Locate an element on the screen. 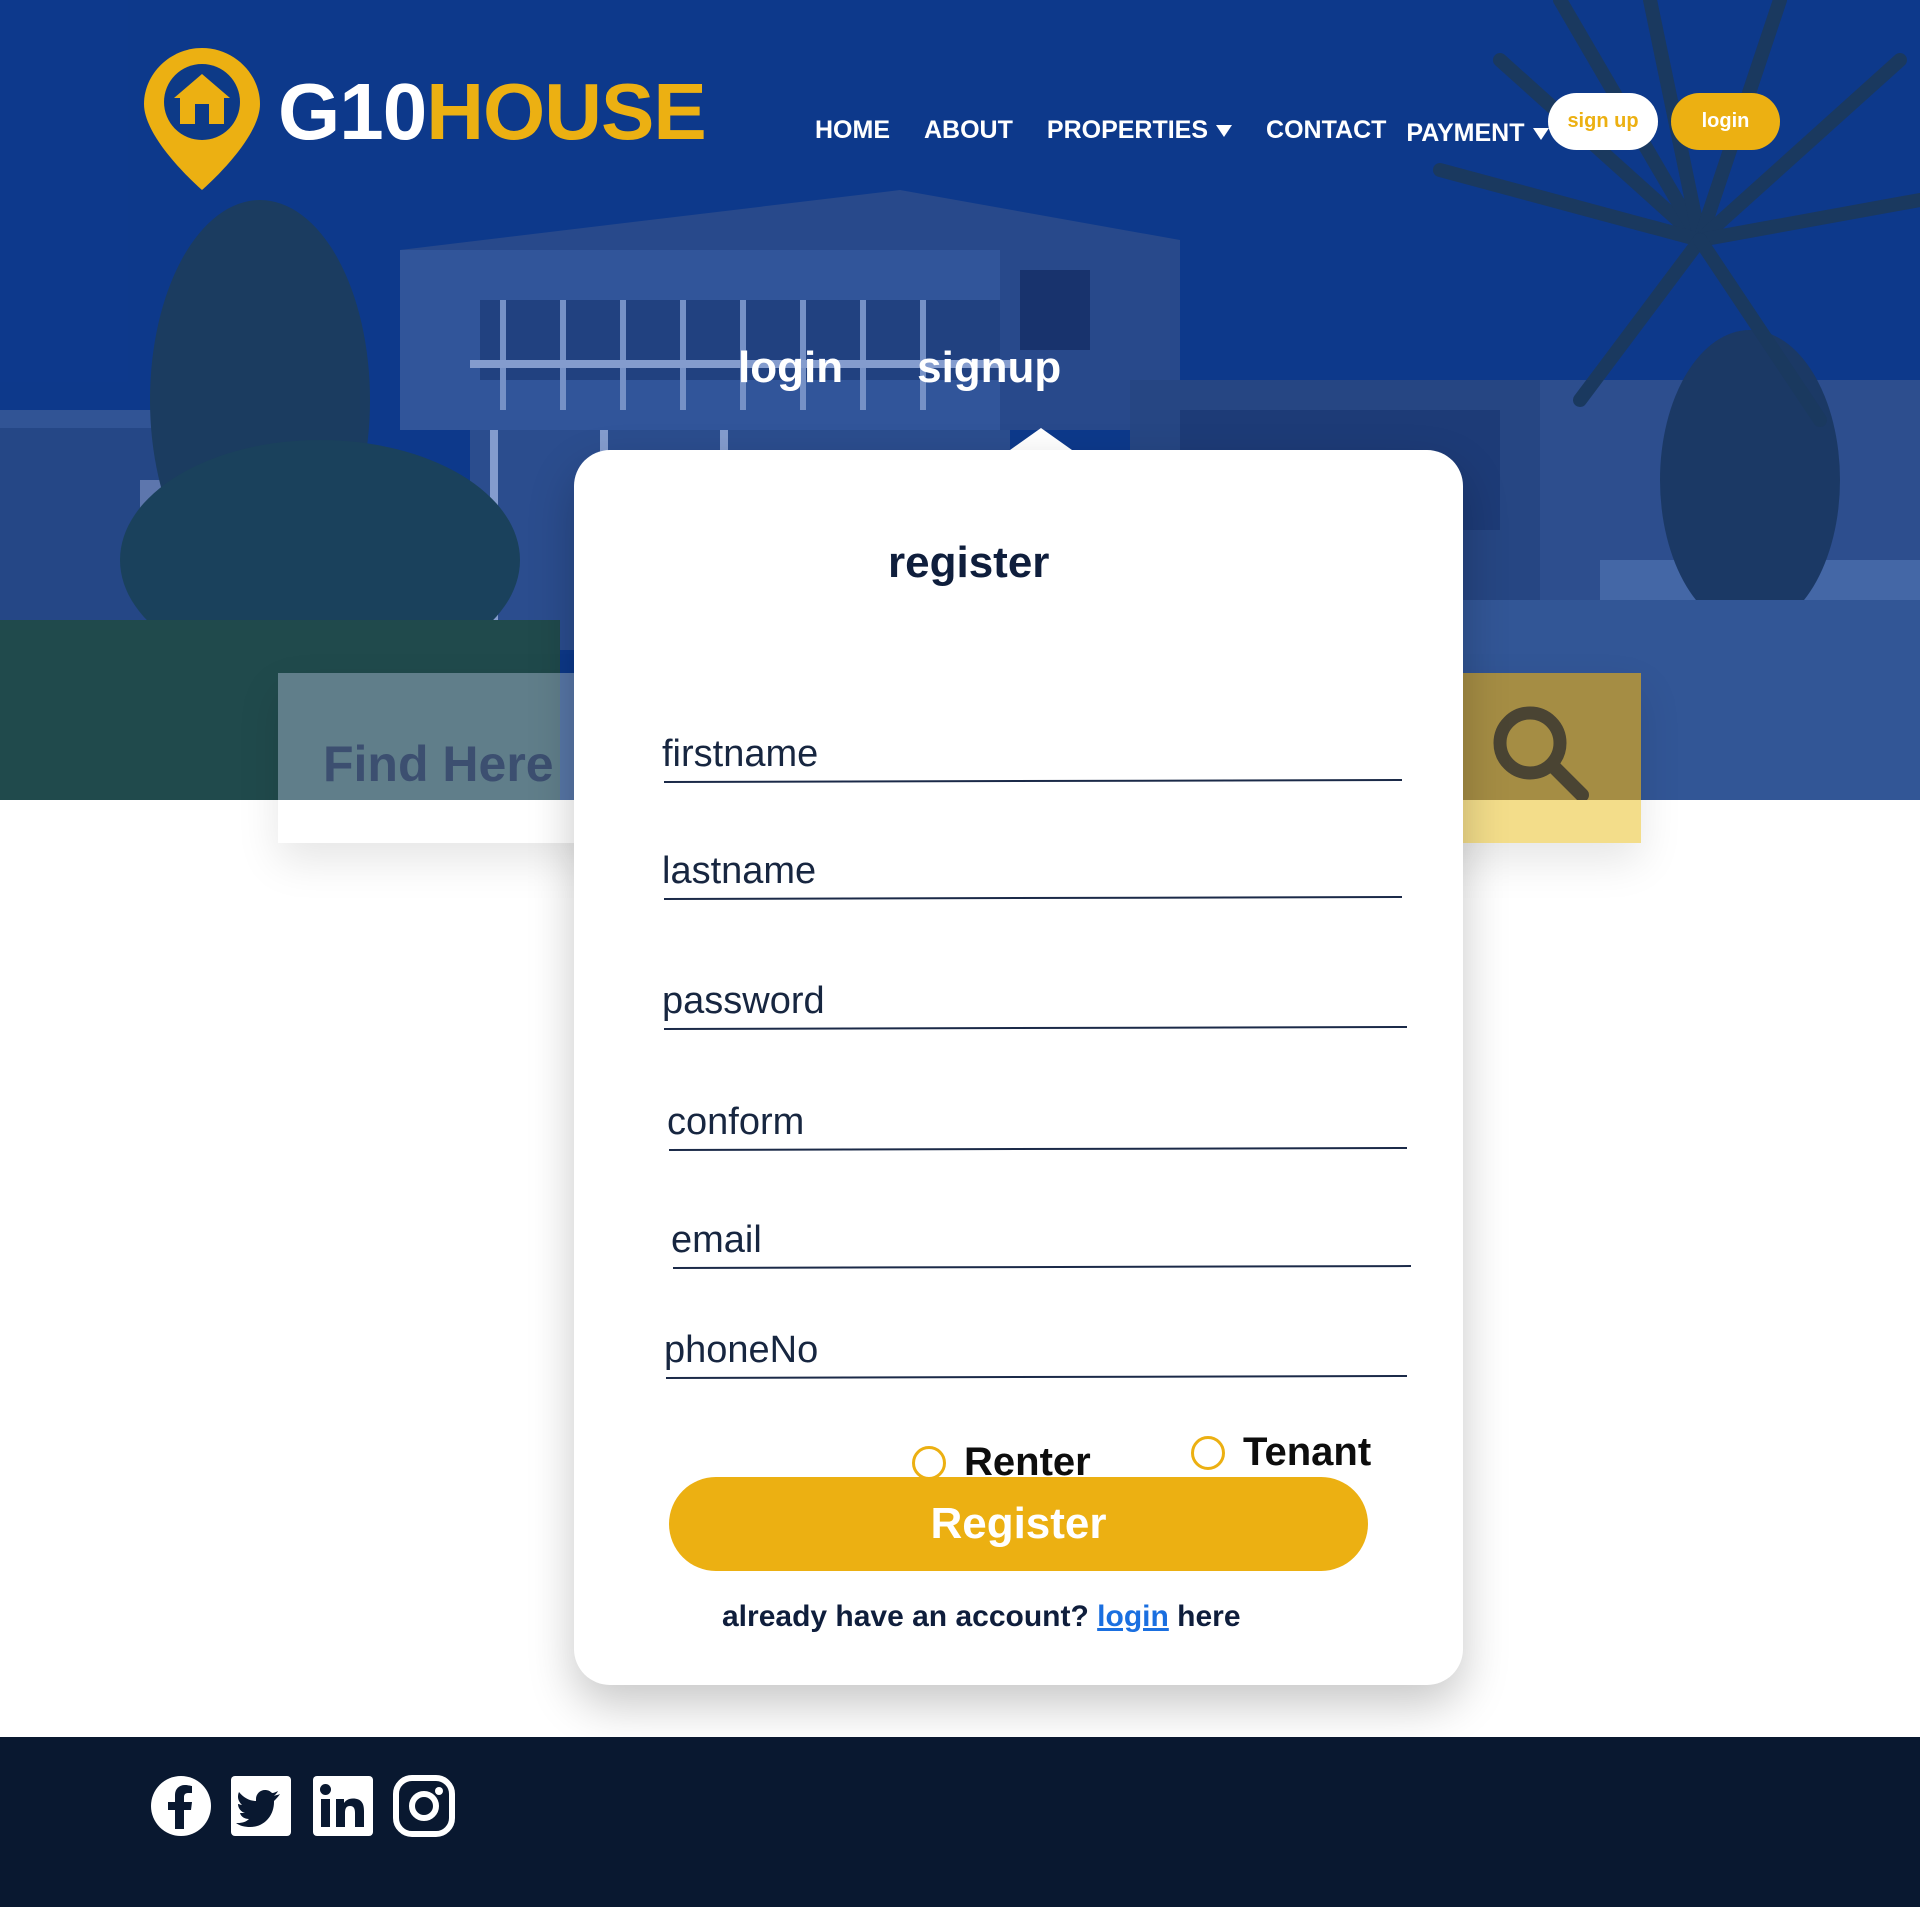  active-tab-pointer is located at coordinates (1041, 439).